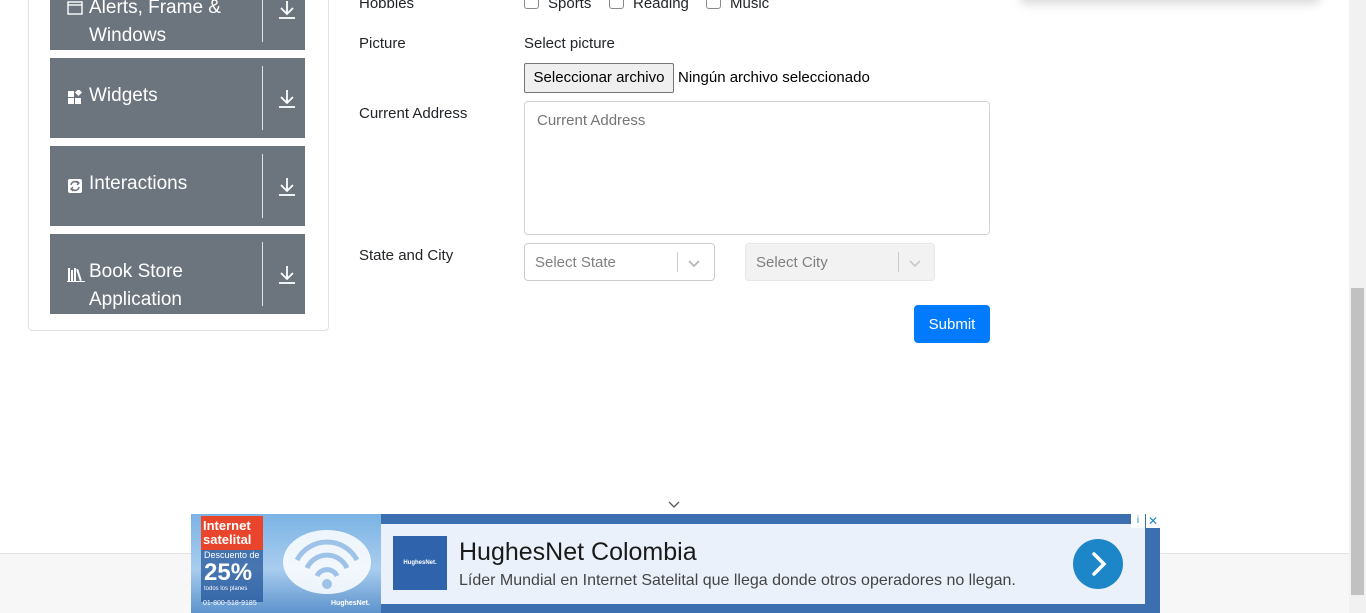 The height and width of the screenshot is (613, 1366). I want to click on ad-phone: 01-800-518-9185, so click(230, 603).